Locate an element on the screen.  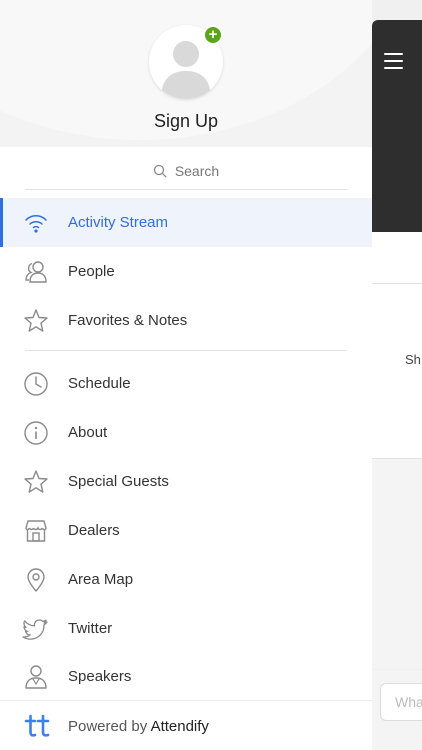
powered-by-footer: Powered by Attendify is located at coordinates (186, 725).